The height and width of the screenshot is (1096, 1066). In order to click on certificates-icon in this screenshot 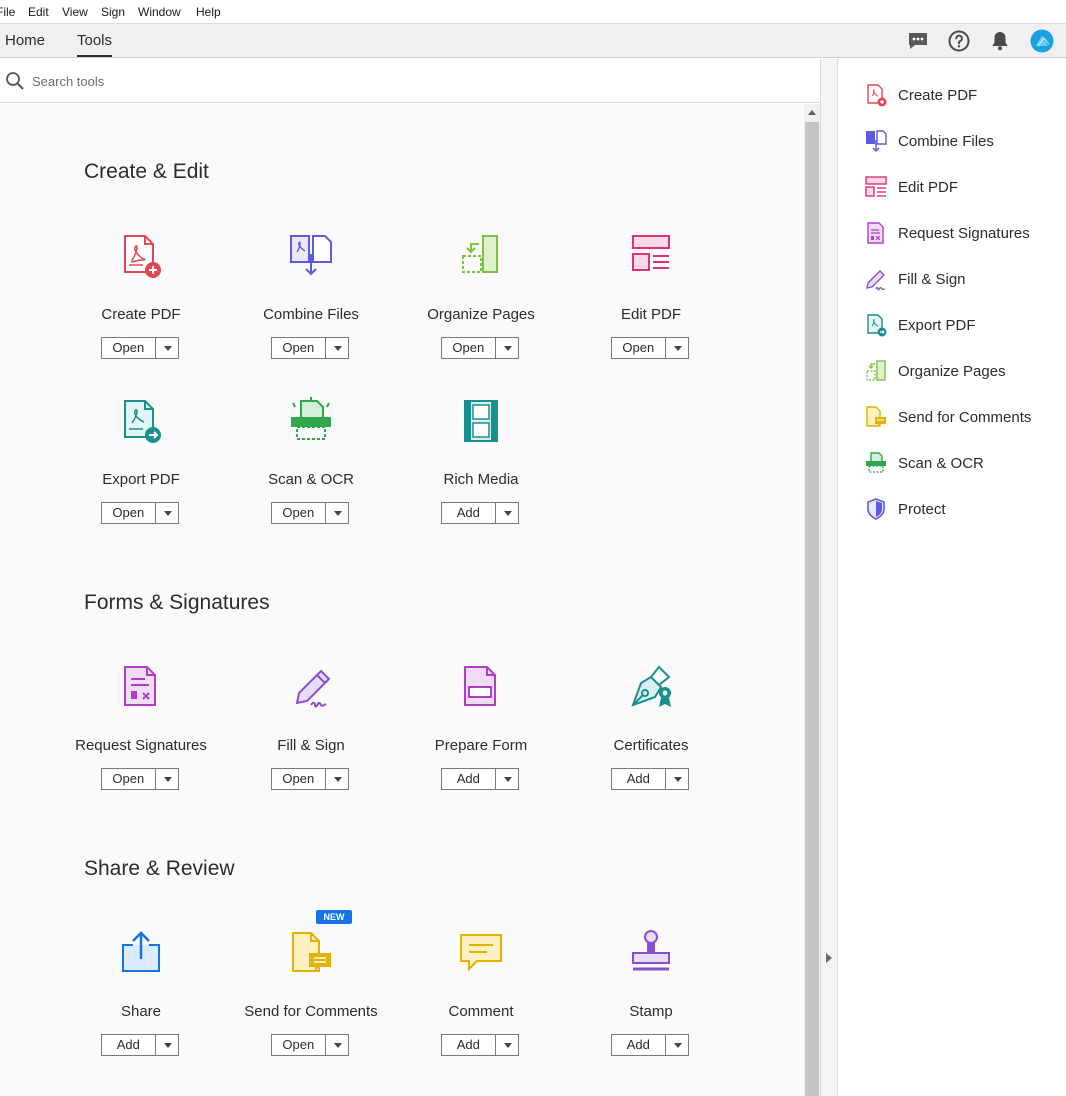, I will do `click(651, 687)`.